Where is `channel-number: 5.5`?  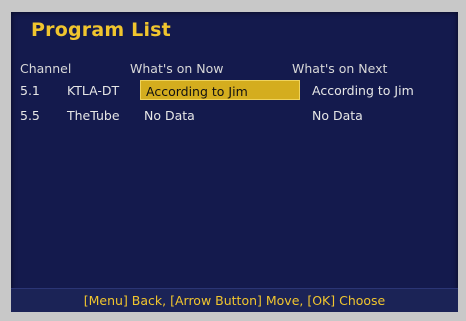
channel-number: 5.5 is located at coordinates (30, 115).